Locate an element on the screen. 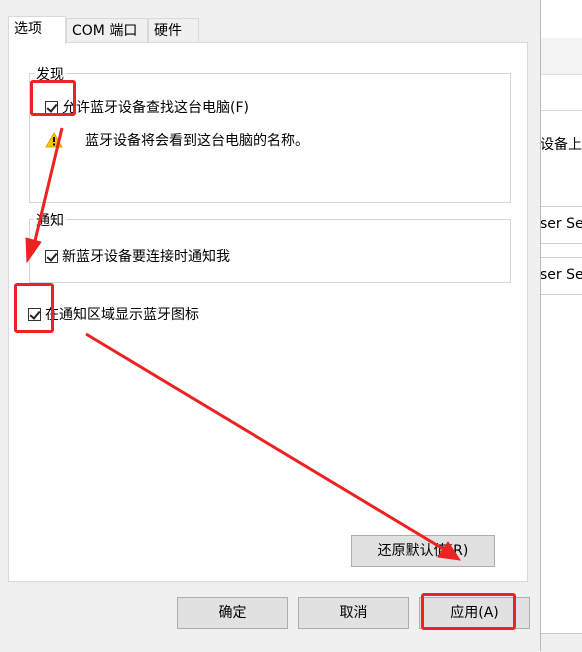 The image size is (582, 652). notification-group-label: 通知 is located at coordinates (50, 220).